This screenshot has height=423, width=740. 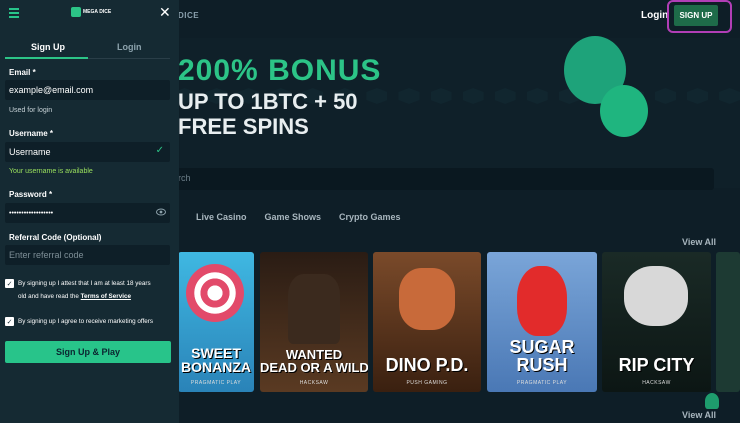 I want to click on marketing-checkbox: ✓, so click(x=9, y=321).